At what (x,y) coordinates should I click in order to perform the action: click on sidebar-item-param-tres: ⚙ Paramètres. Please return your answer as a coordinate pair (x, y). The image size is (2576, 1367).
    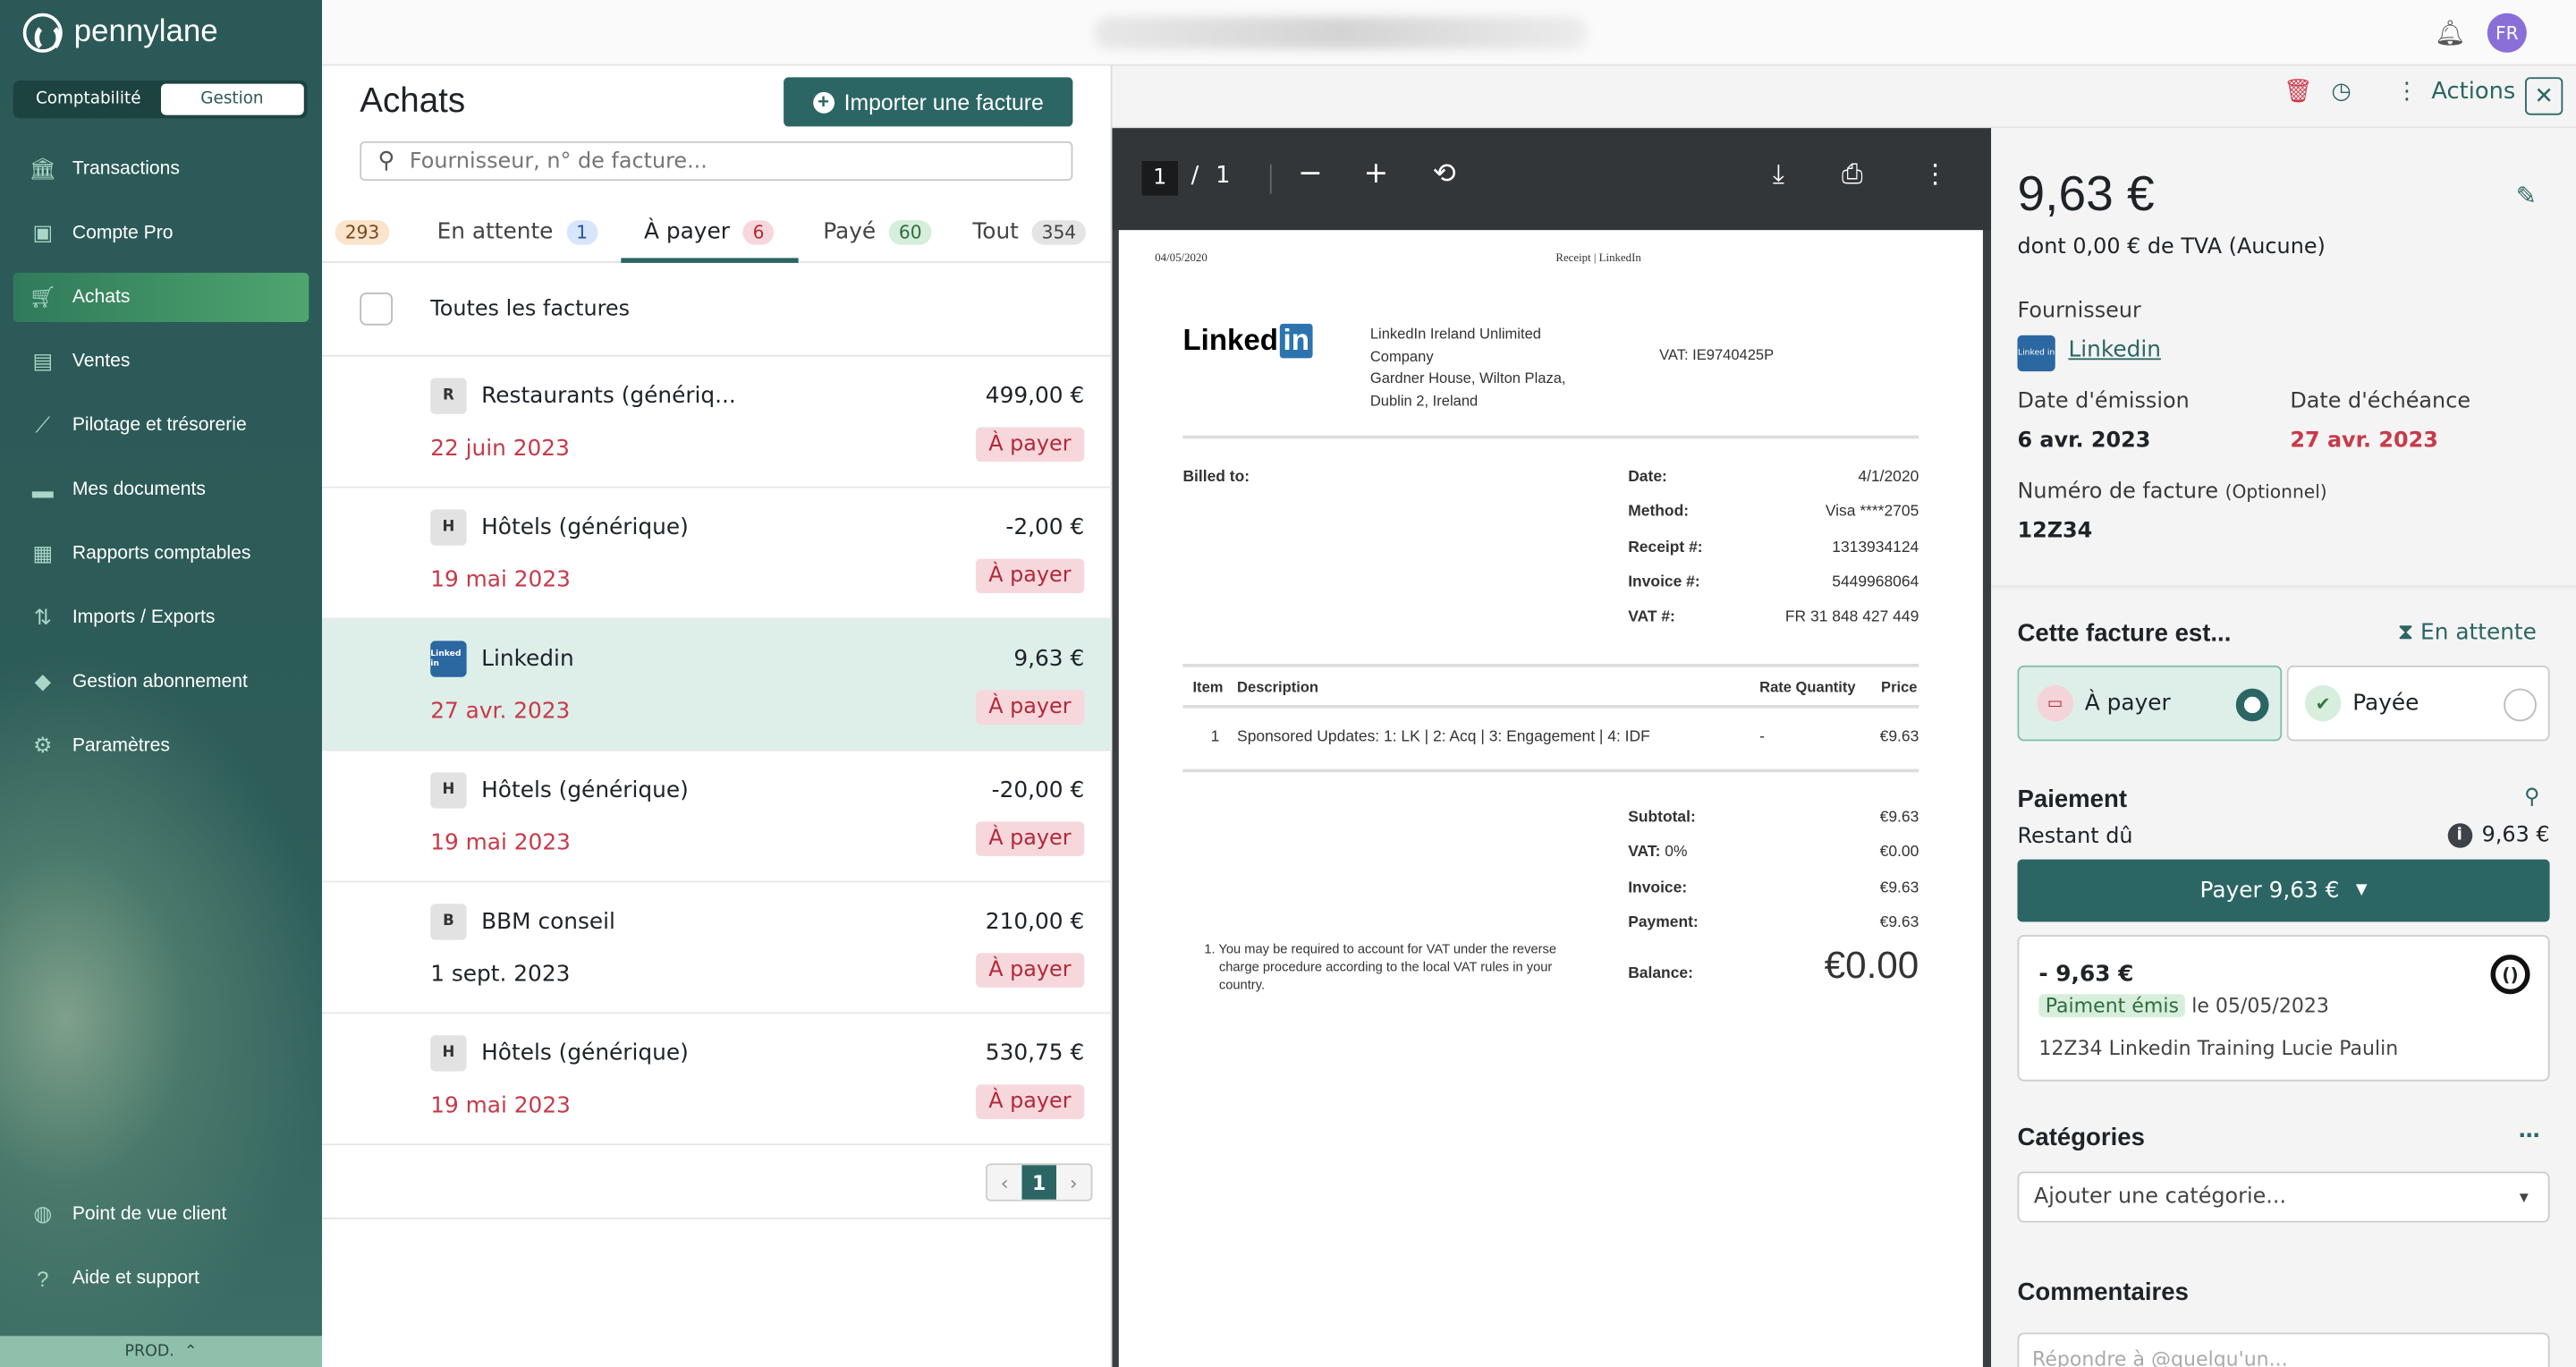
    Looking at the image, I should click on (161, 745).